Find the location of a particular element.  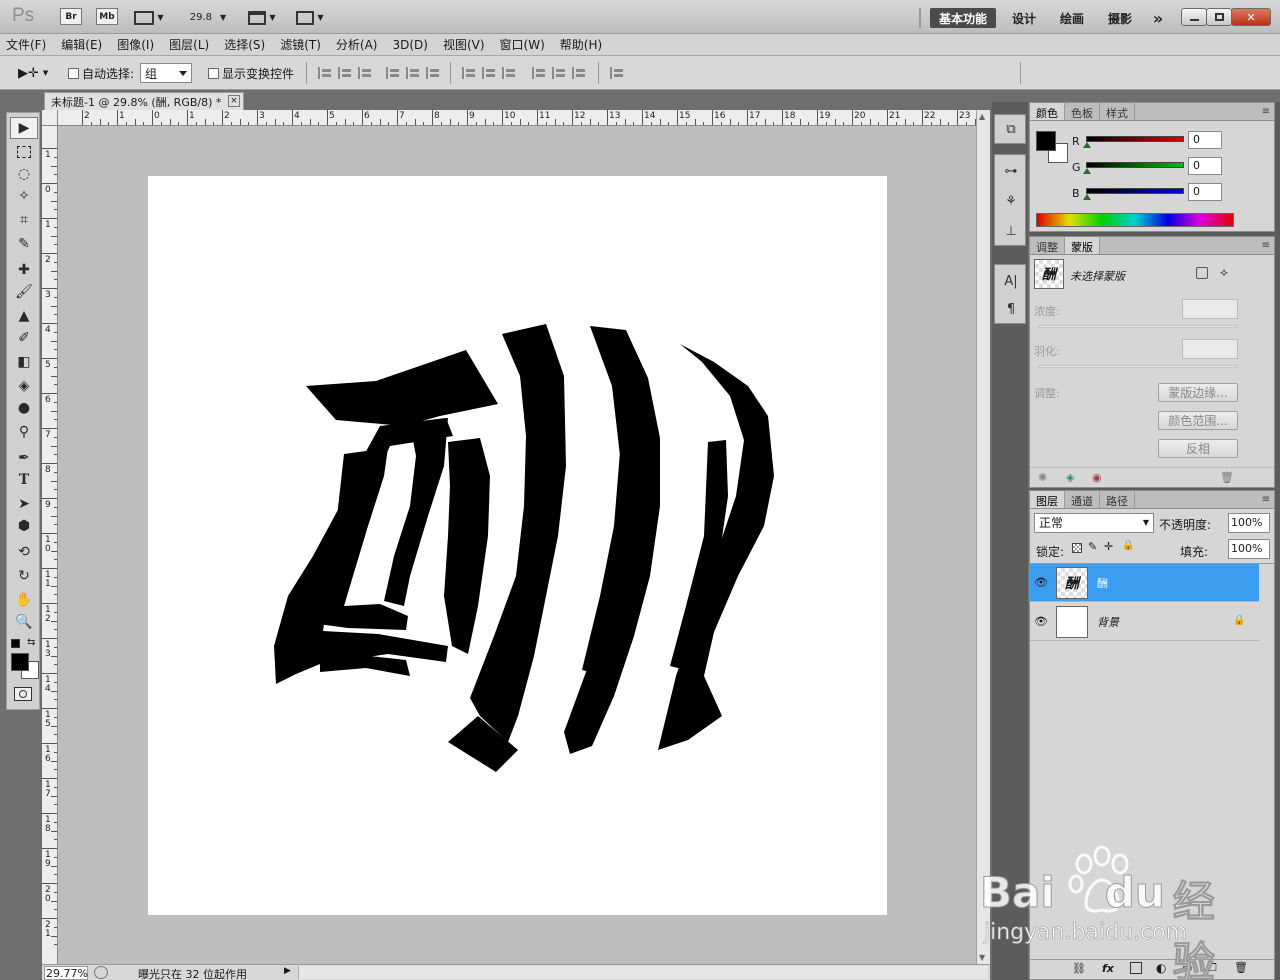

menu-select: 选择(S) is located at coordinates (244, 44).